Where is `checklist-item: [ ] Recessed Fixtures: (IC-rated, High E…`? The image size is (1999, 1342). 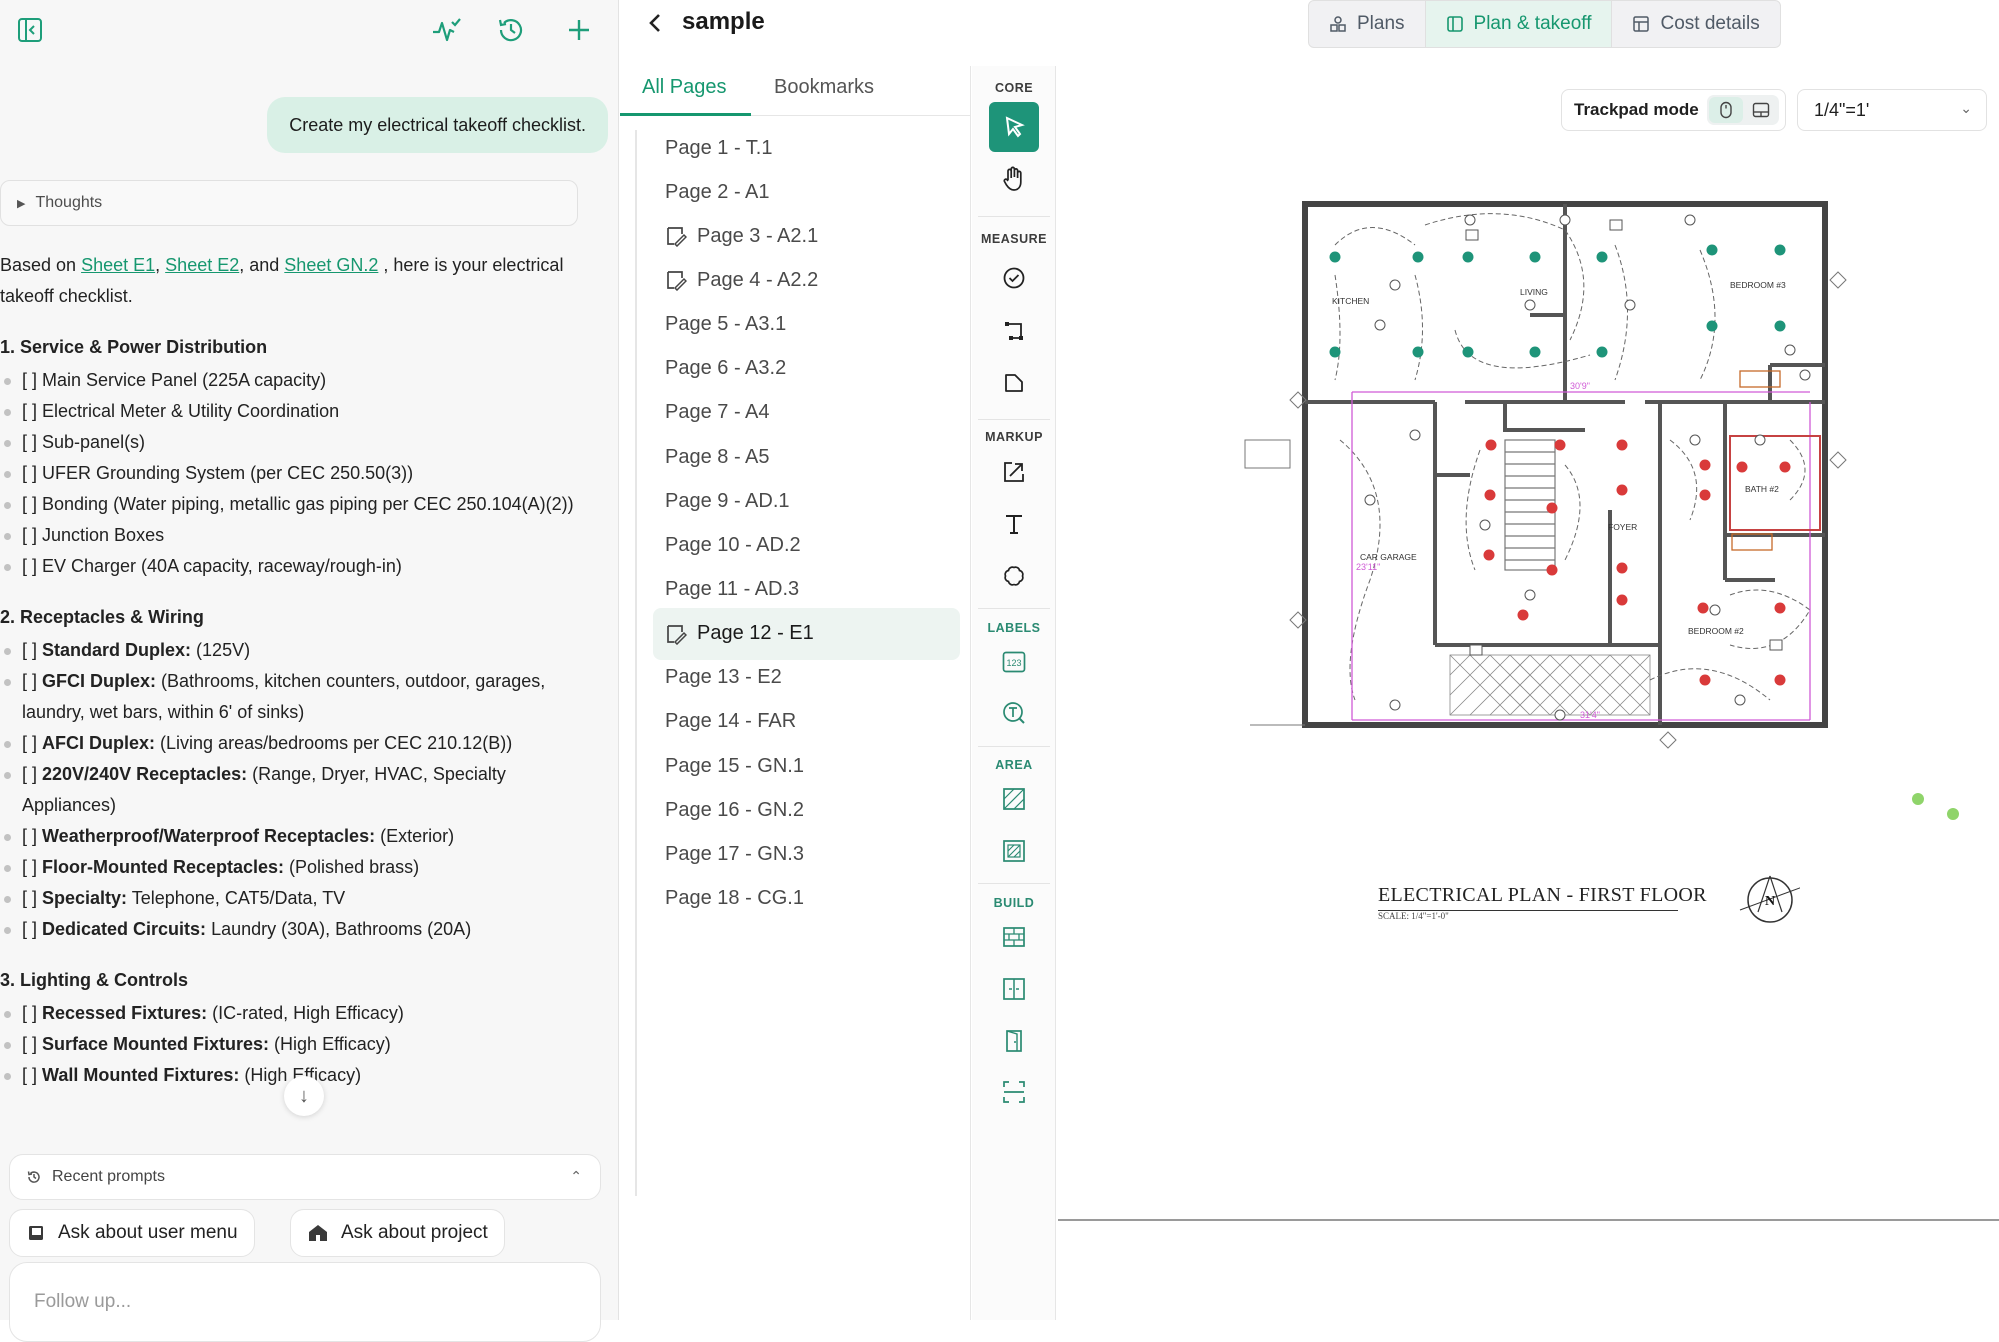
checklist-item: [ ] Recessed Fixtures: (IC-rated, High E… is located at coordinates (300, 1013).